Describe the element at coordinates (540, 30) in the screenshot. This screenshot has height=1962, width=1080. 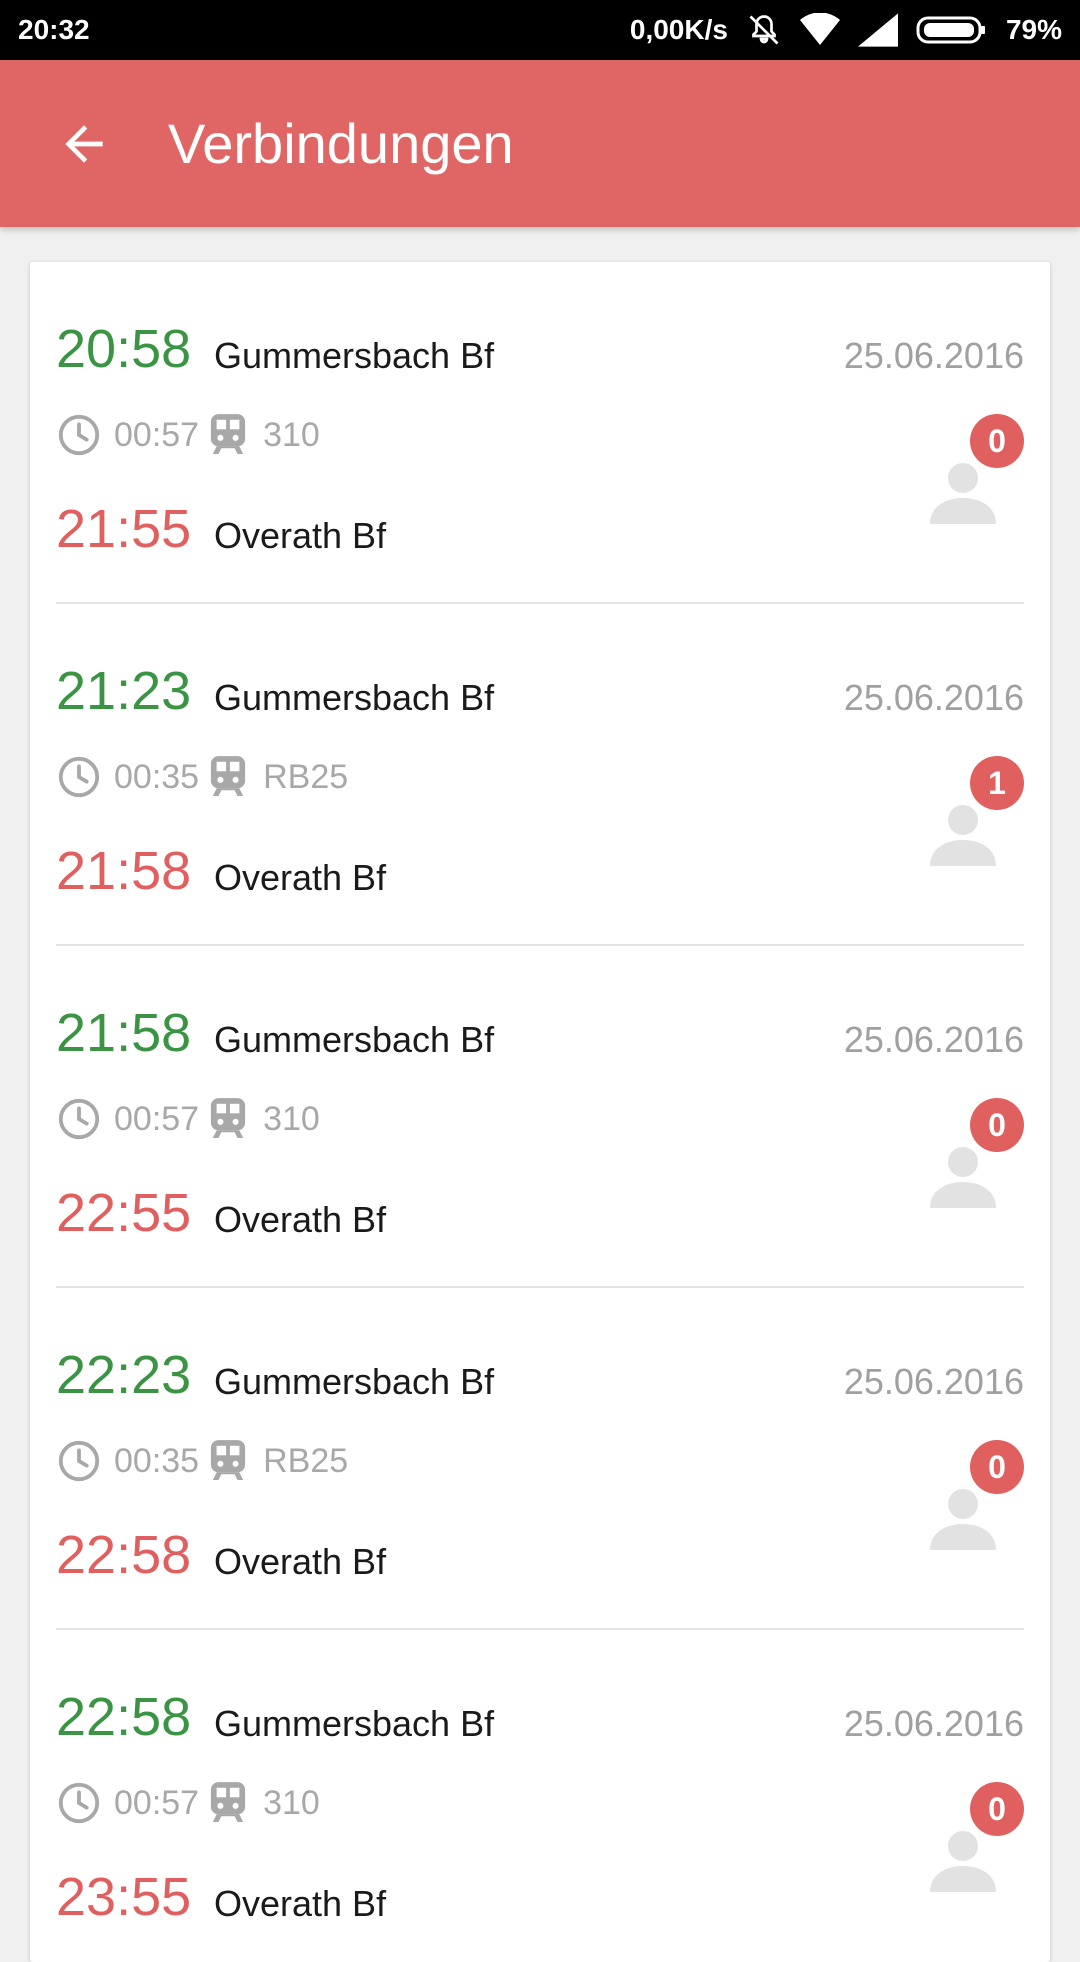
I see `status-bar: 20:32 0,00K/s 79%` at that location.